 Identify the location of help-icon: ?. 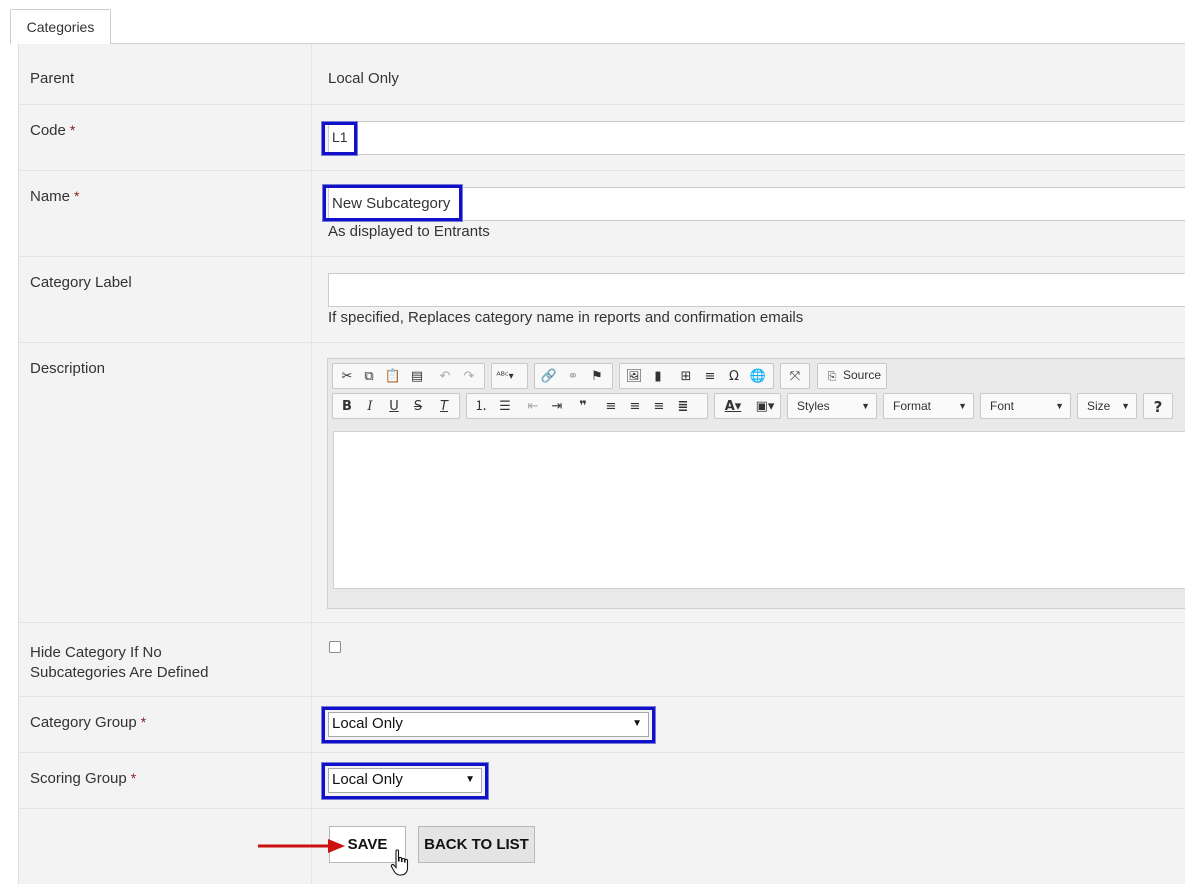
(1158, 407).